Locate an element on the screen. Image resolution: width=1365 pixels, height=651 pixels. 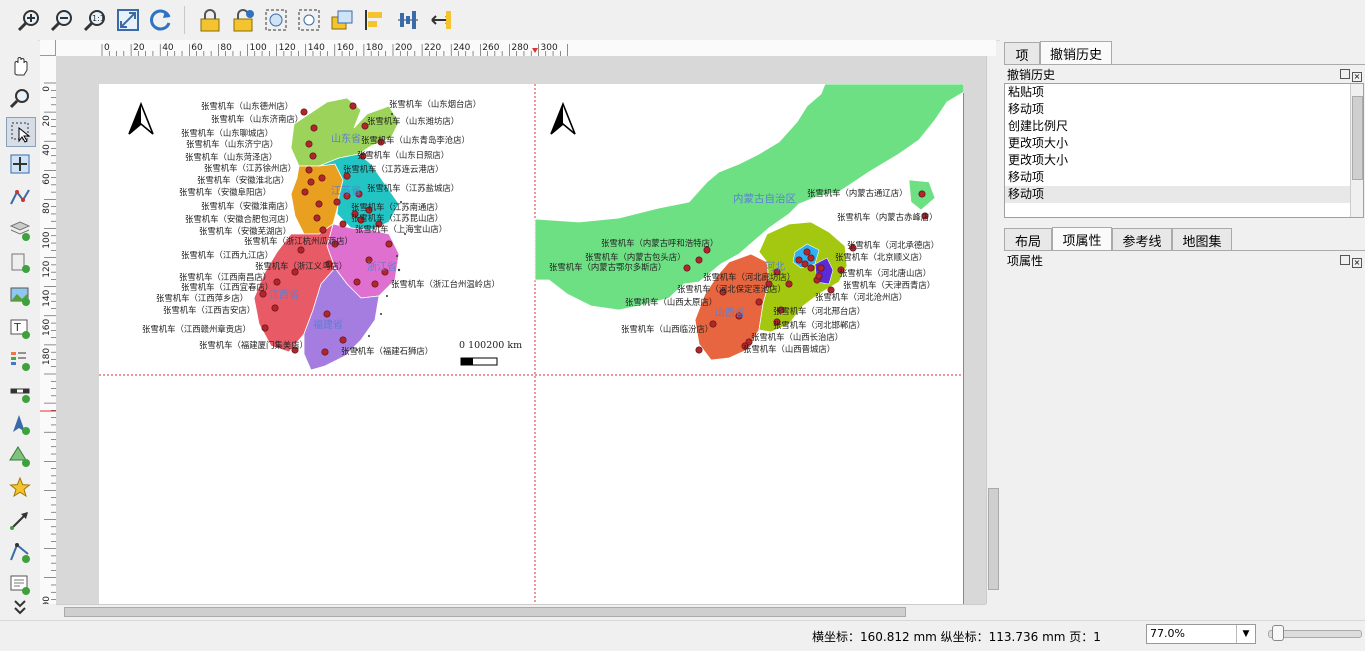
history-scrollbar is located at coordinates (1356, 150).